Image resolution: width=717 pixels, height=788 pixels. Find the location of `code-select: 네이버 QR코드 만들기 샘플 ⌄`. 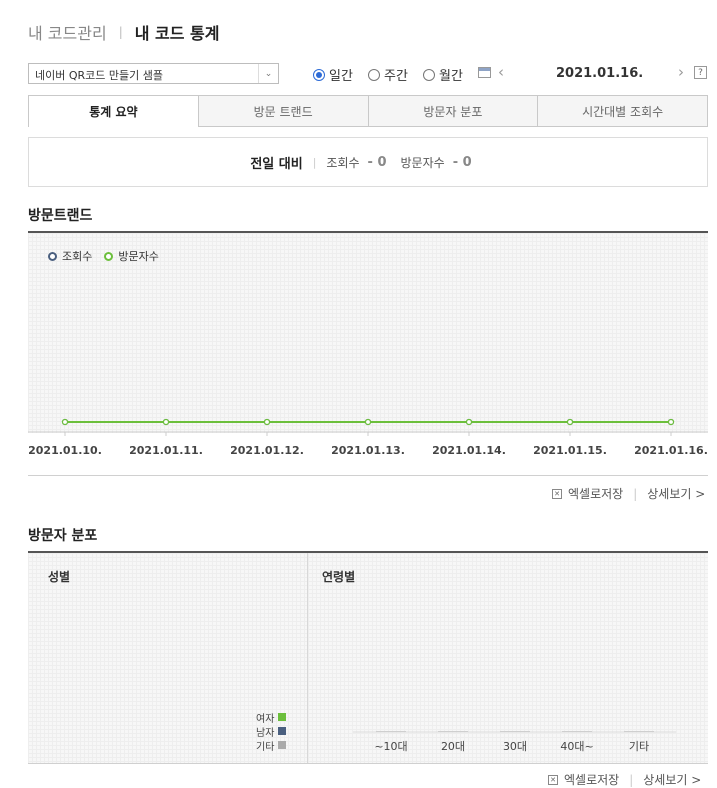

code-select: 네이버 QR코드 만들기 샘플 ⌄ is located at coordinates (153, 73).